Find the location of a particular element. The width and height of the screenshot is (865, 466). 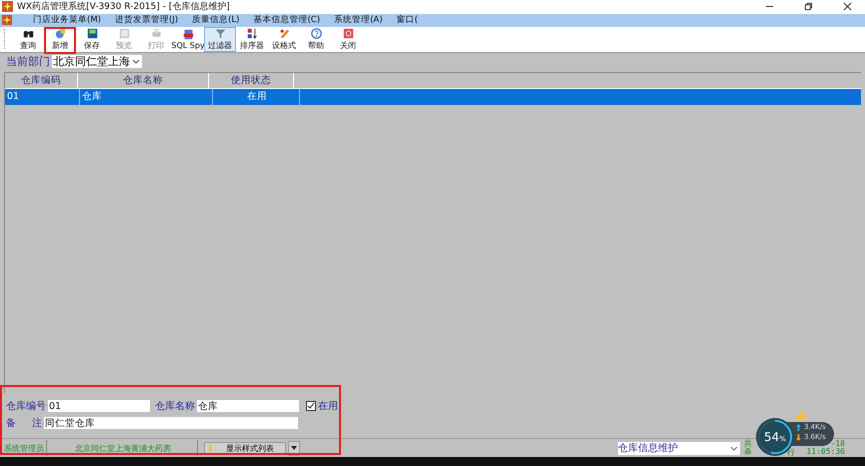

status-user: 系统管理员 is located at coordinates (23, 448).